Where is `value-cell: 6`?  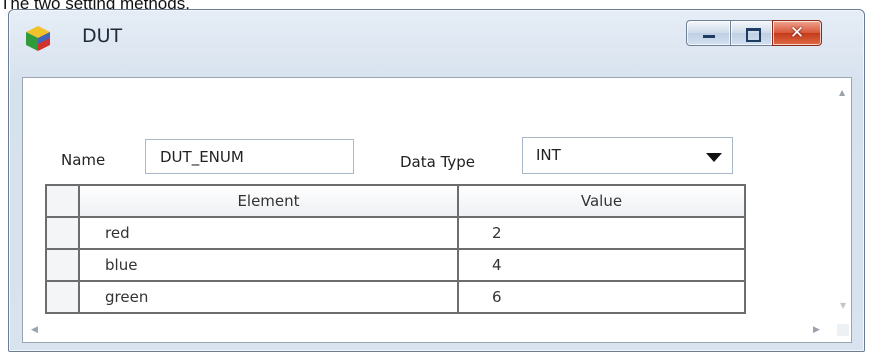 value-cell: 6 is located at coordinates (601, 297).